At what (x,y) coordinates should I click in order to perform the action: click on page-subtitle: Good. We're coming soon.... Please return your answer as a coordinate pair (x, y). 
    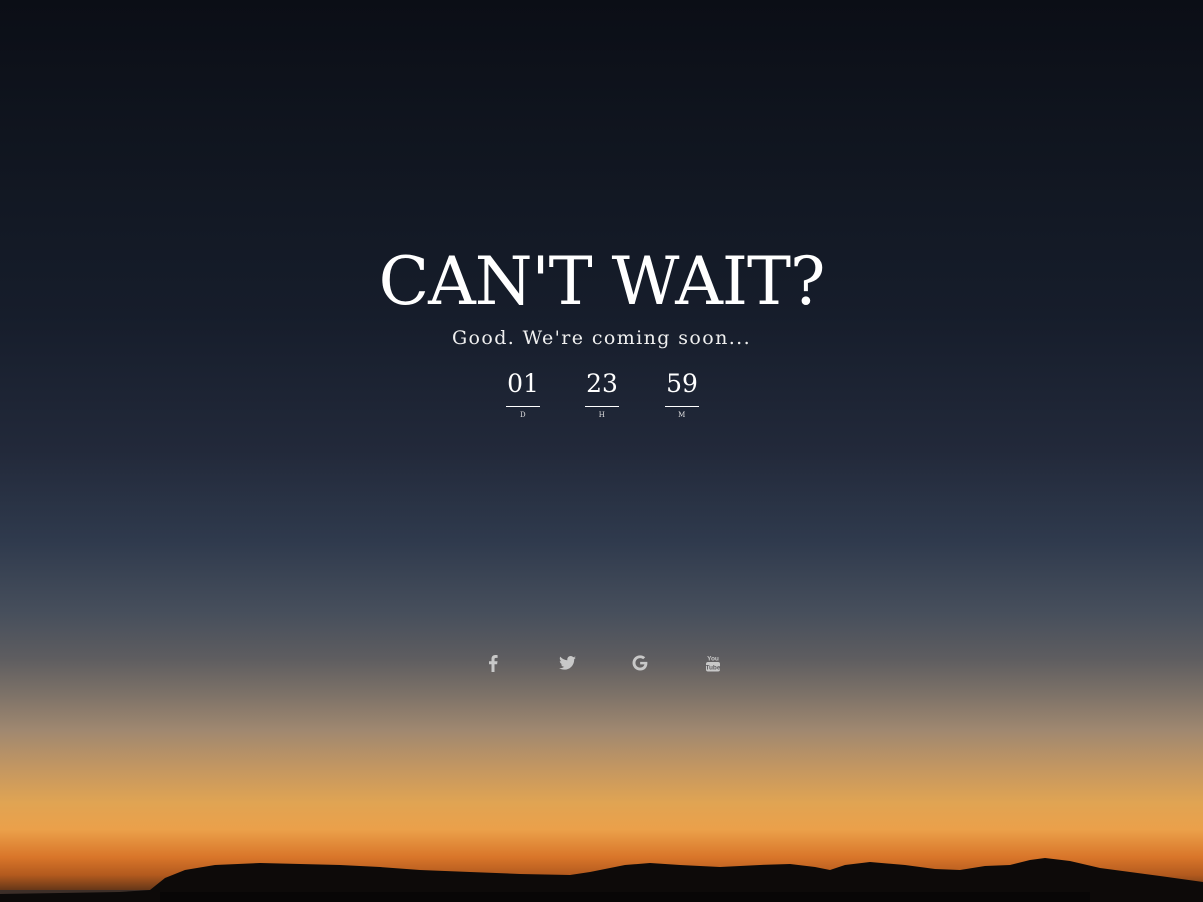
    Looking at the image, I should click on (601, 338).